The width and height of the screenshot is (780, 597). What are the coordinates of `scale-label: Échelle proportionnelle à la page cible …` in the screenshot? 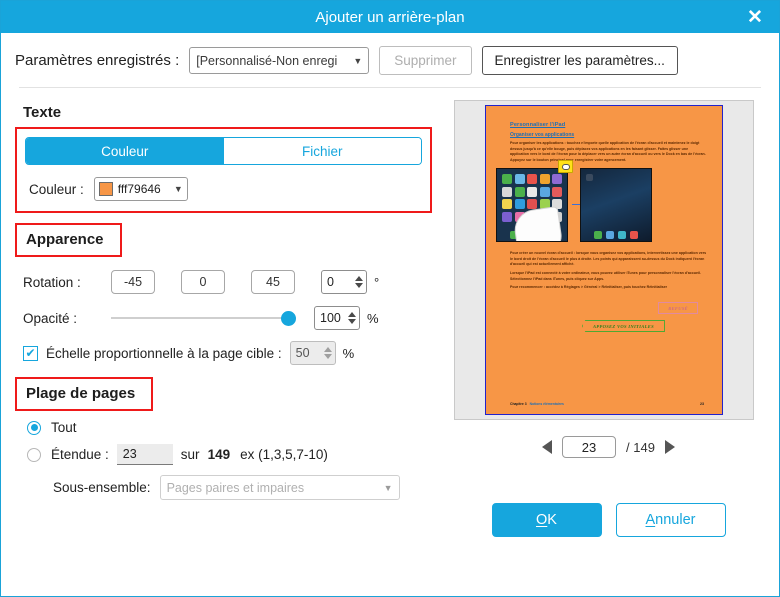 It's located at (164, 353).